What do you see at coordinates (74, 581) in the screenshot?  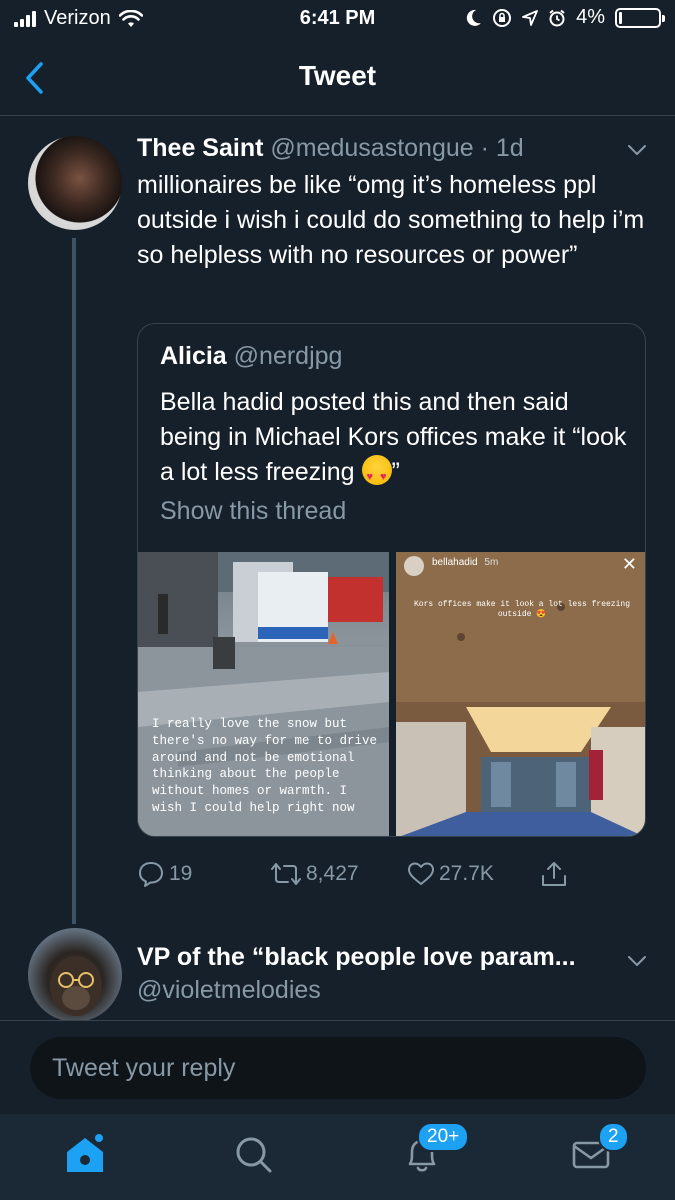 I see `thread-connector-line` at bounding box center [74, 581].